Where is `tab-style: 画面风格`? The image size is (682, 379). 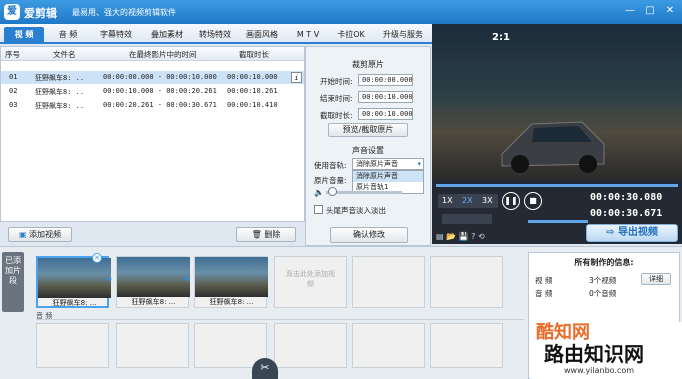
tab-style: 画面风格 is located at coordinates (262, 34).